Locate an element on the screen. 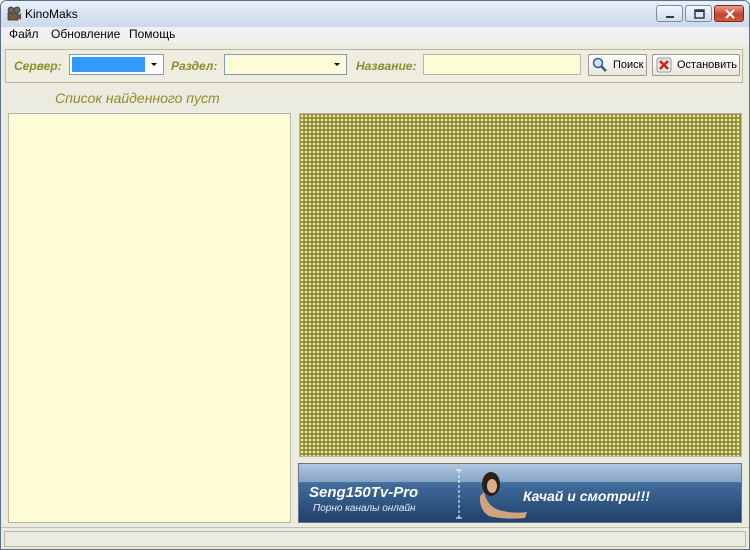  title-bar: KinoMaks is located at coordinates (375, 14).